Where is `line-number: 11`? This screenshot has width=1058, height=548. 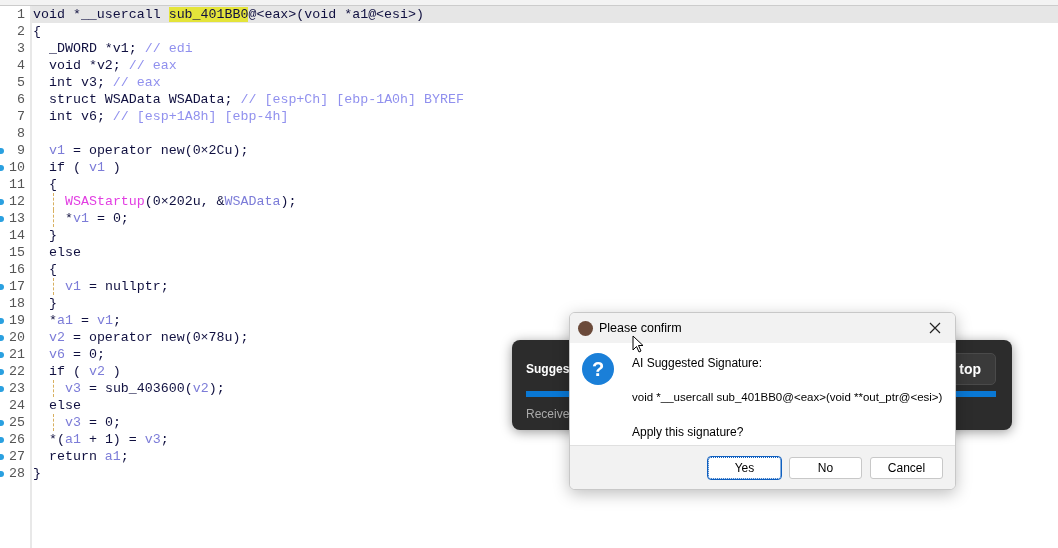 line-number: 11 is located at coordinates (17, 184).